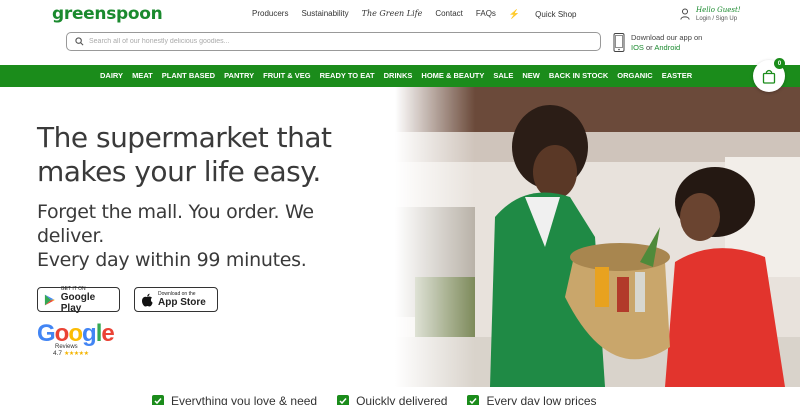  I want to click on search-input, so click(329, 41).